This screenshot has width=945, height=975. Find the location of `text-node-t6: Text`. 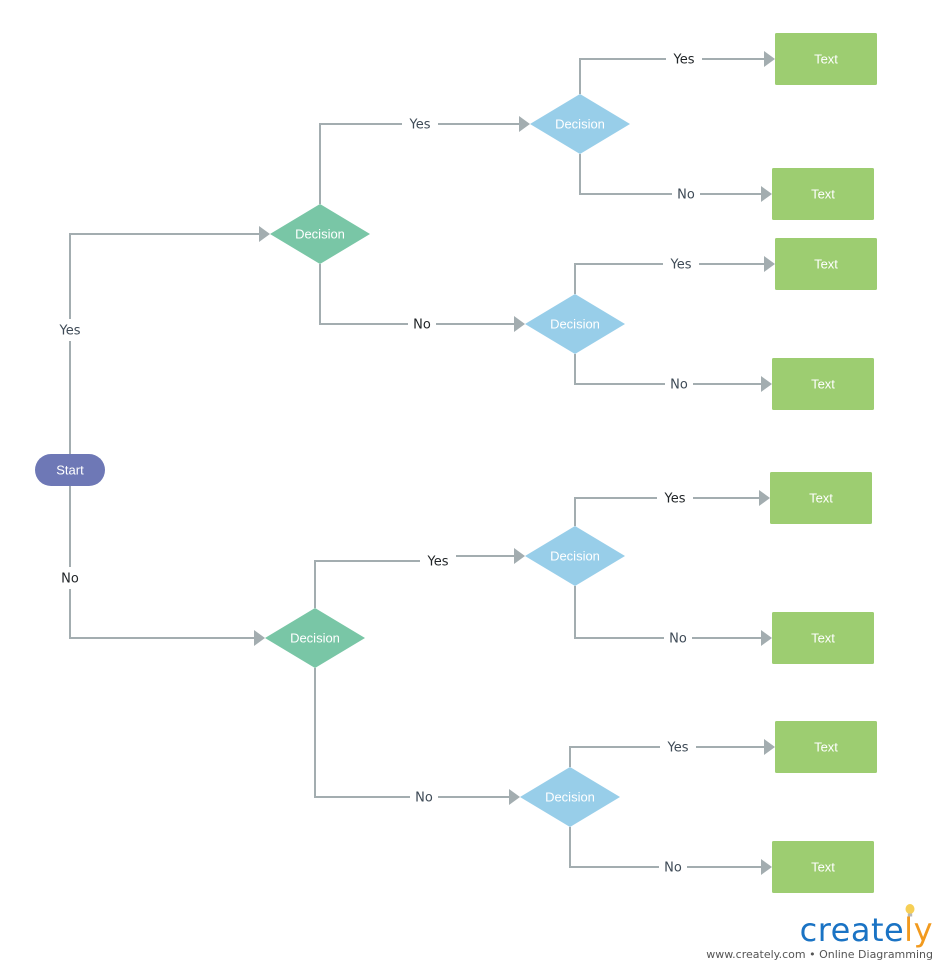

text-node-t6: Text is located at coordinates (823, 638).